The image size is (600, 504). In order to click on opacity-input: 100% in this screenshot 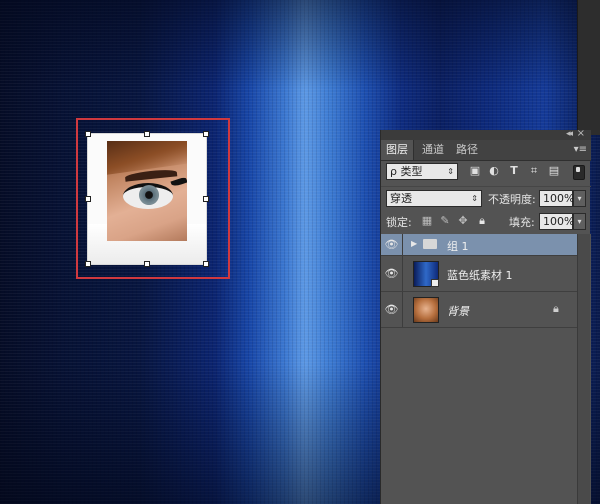, I will do `click(556, 198)`.